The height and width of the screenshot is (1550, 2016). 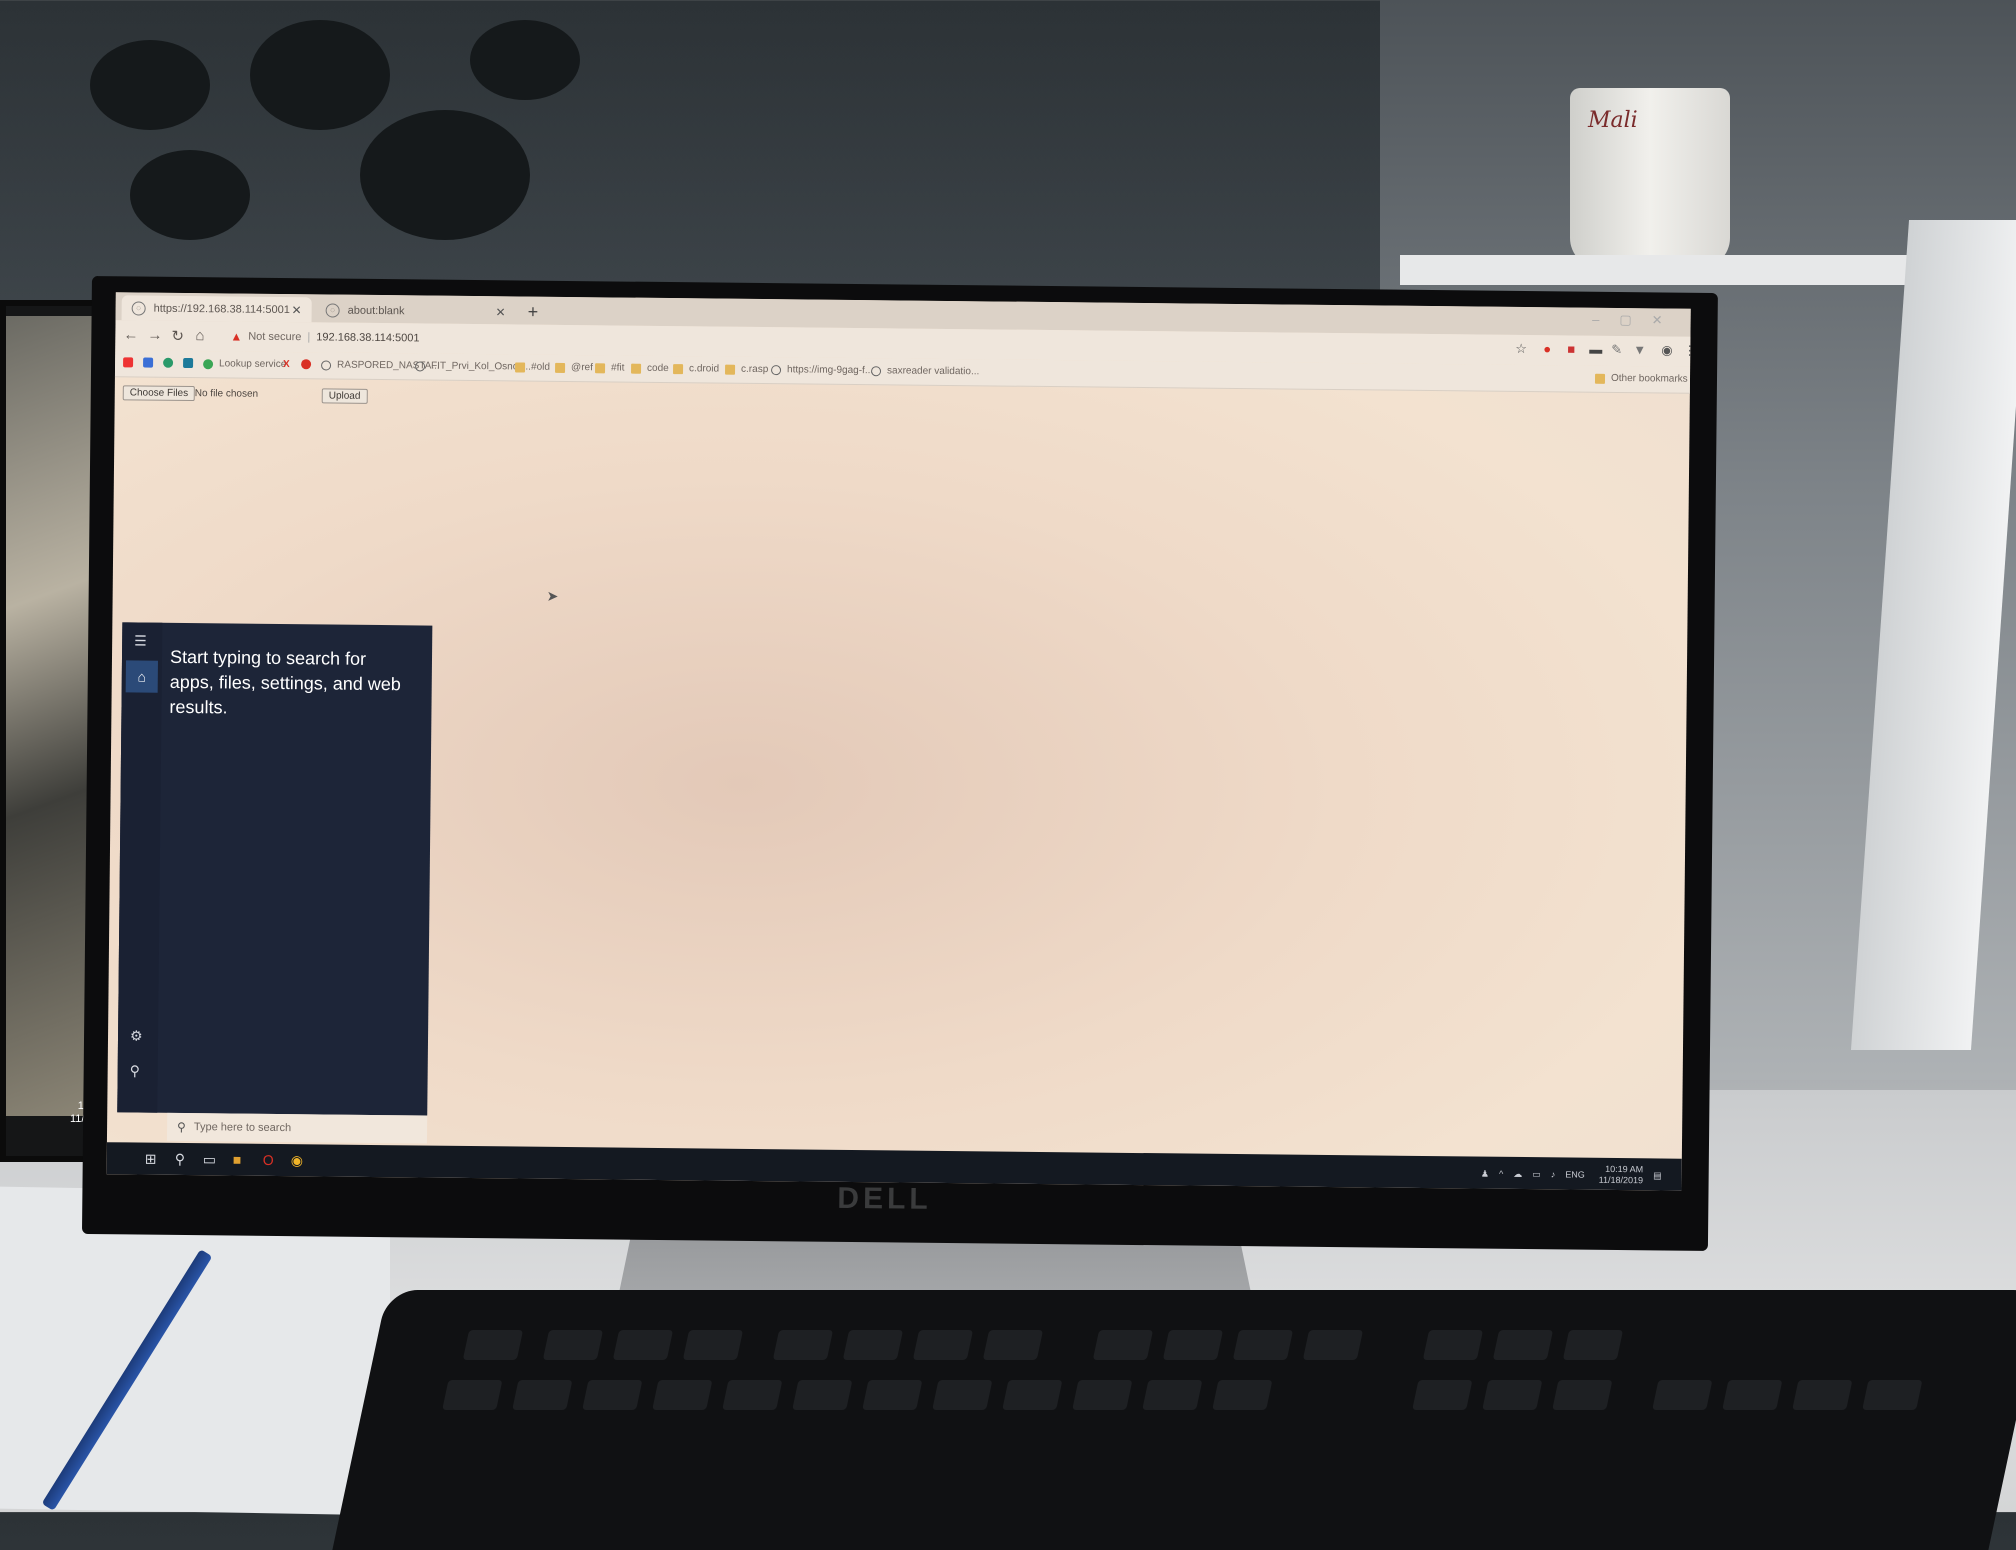 What do you see at coordinates (1501, 1174) in the screenshot?
I see `chevron-up-icon: ^` at bounding box center [1501, 1174].